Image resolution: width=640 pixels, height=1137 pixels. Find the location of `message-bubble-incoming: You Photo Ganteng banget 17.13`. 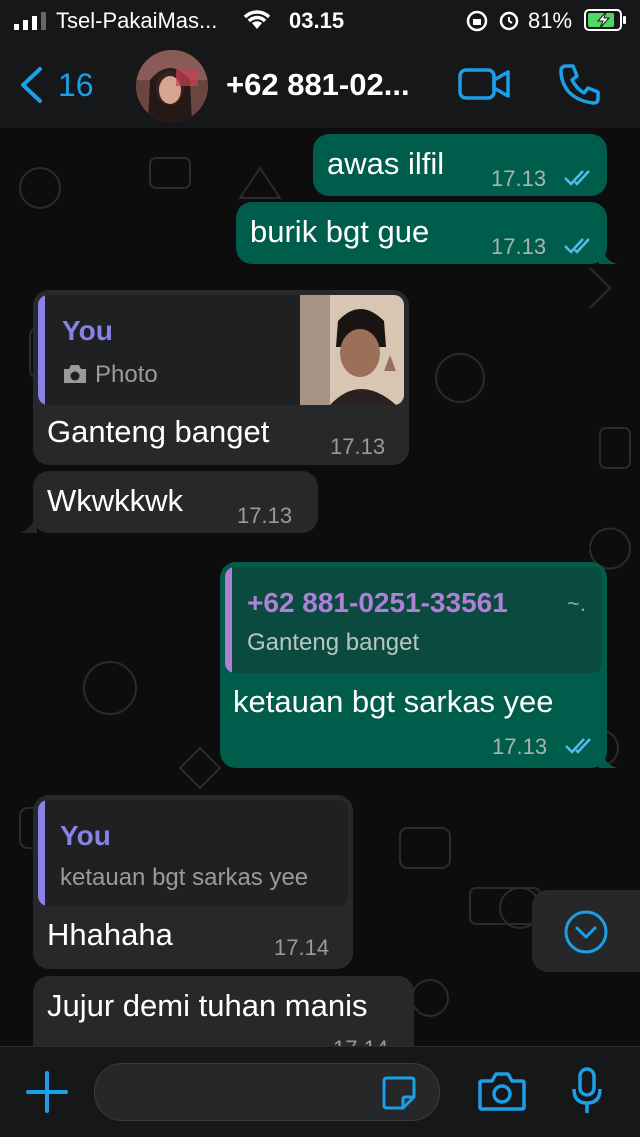

message-bubble-incoming: You Photo Ganteng banget 17.13 is located at coordinates (221, 377).